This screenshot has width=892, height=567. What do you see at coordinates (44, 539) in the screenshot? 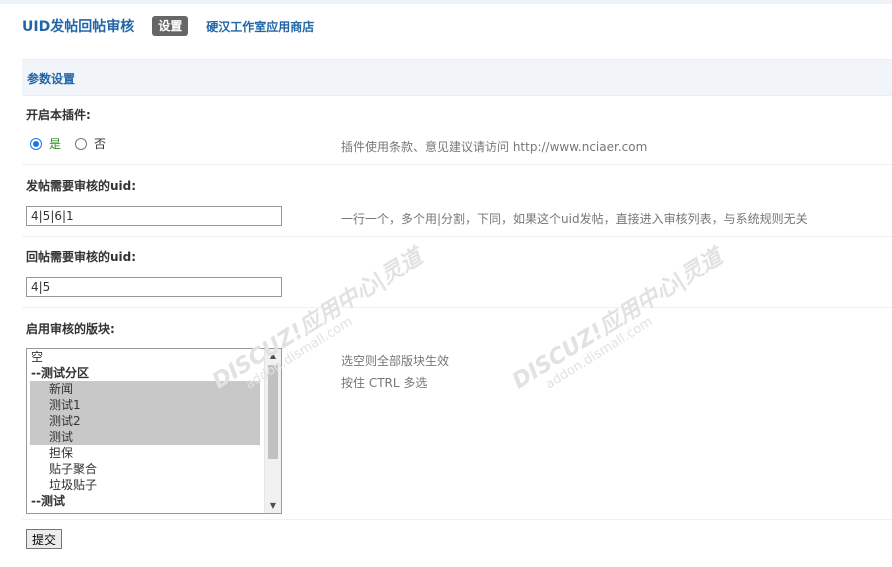
I see `submit-button: 提交` at bounding box center [44, 539].